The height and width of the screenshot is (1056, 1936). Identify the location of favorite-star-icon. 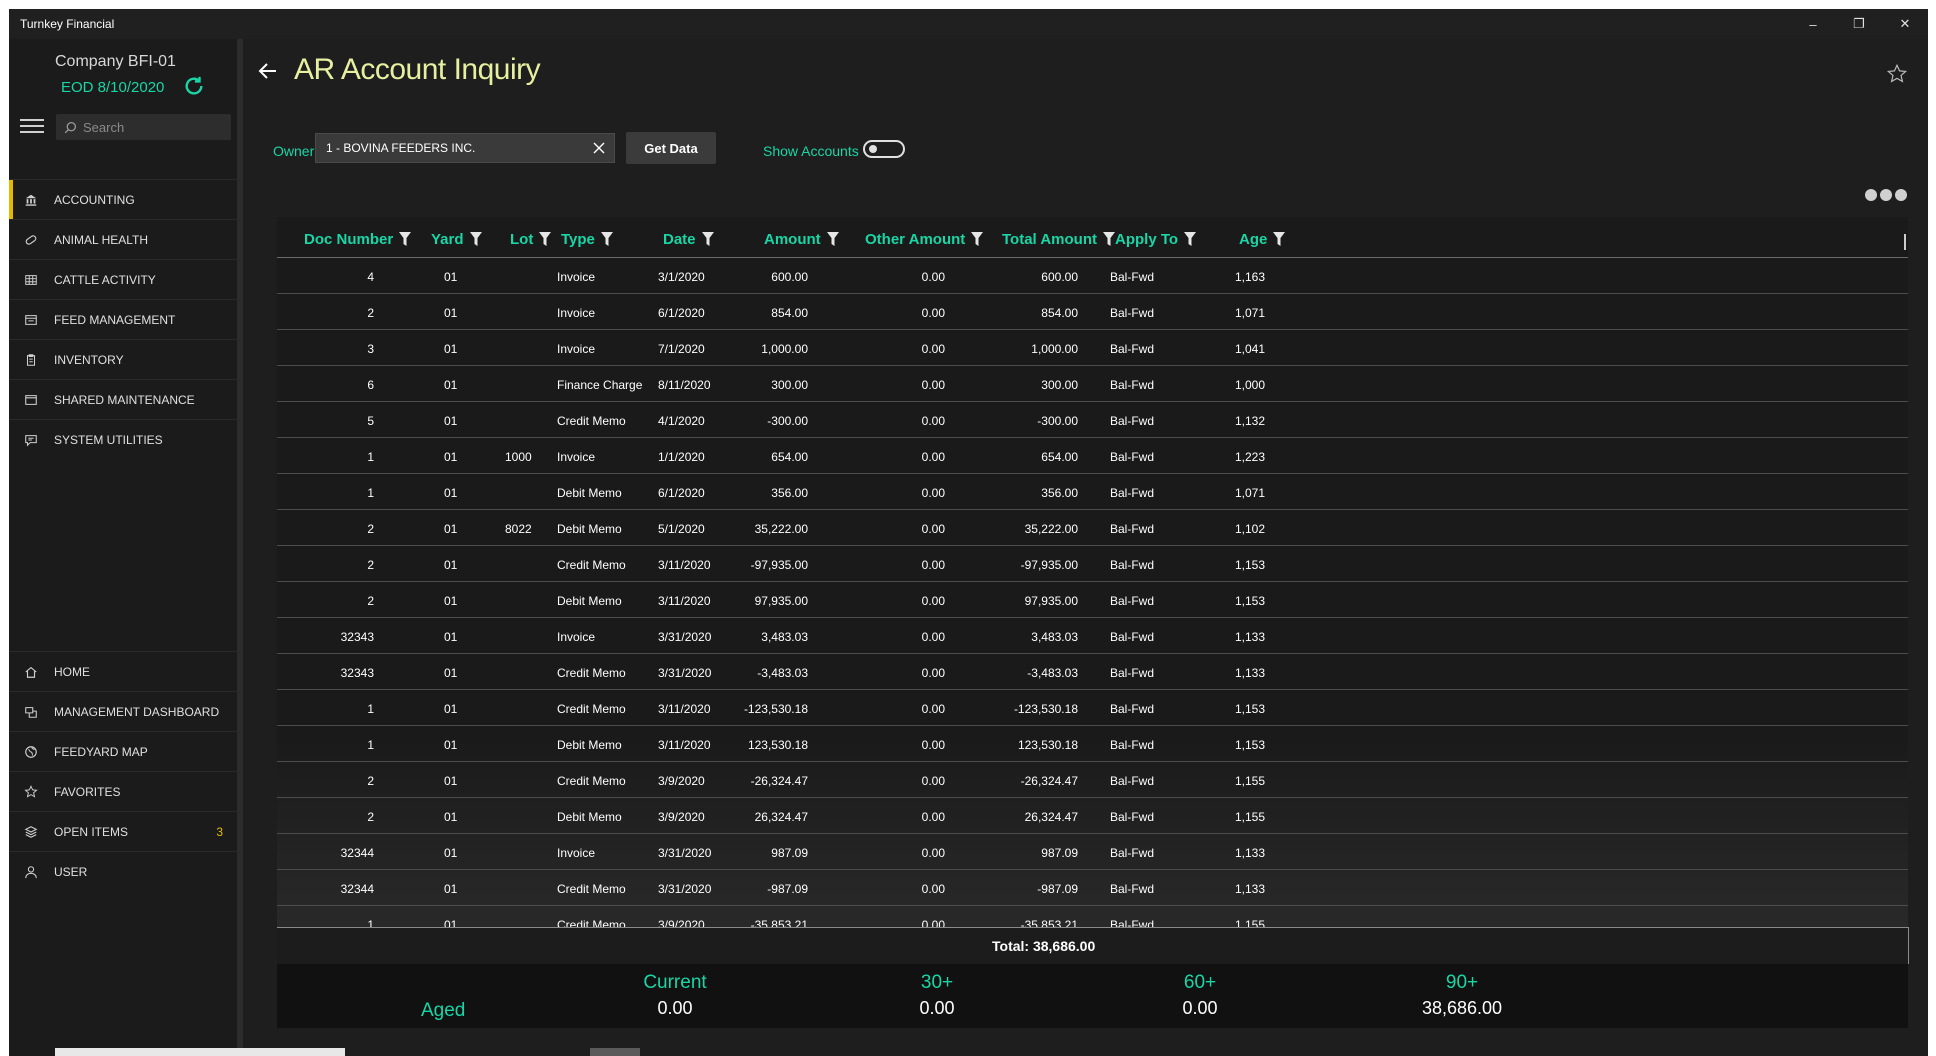
(1897, 74).